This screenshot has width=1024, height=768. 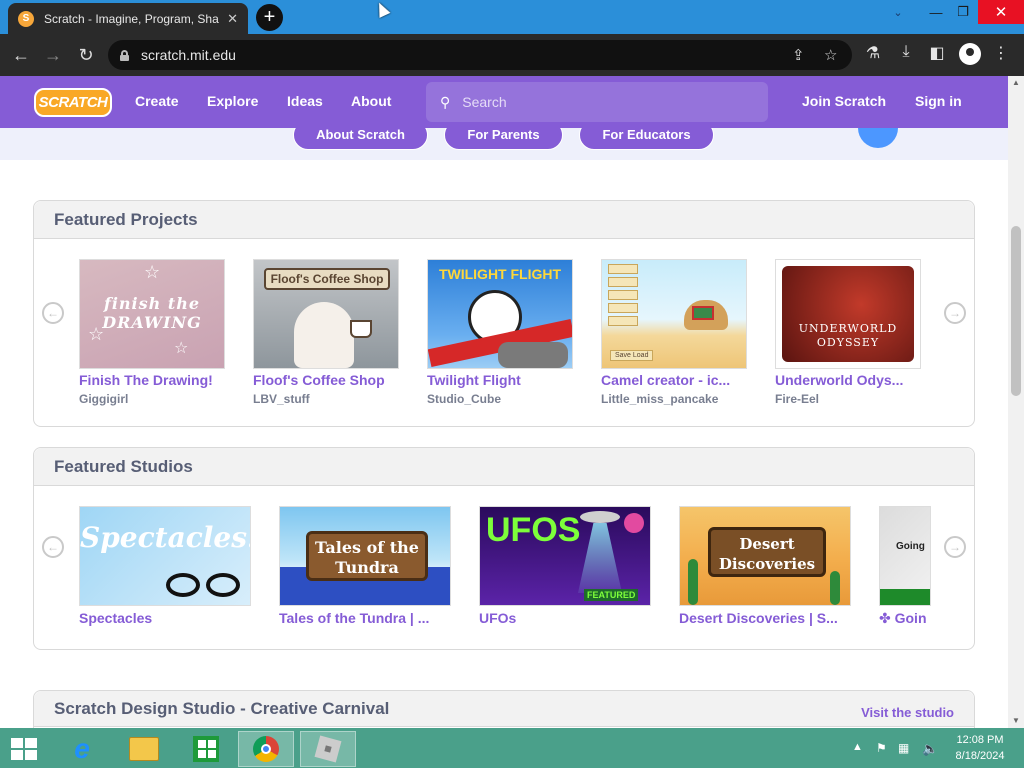 I want to click on project-title: Finish The Drawing!, so click(x=156, y=380).